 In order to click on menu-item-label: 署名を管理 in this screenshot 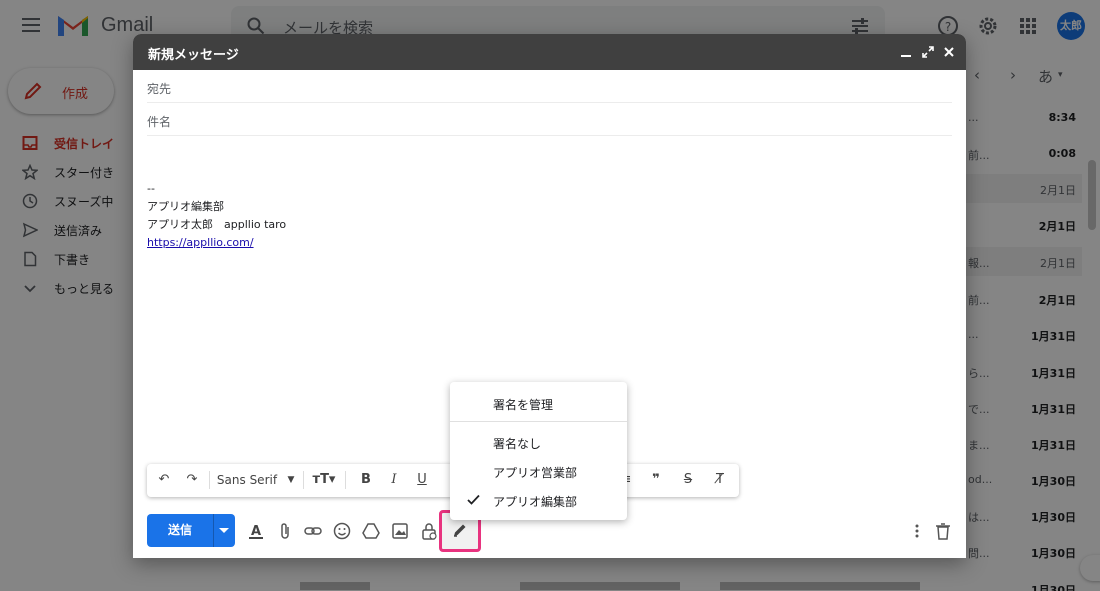, I will do `click(523, 405)`.